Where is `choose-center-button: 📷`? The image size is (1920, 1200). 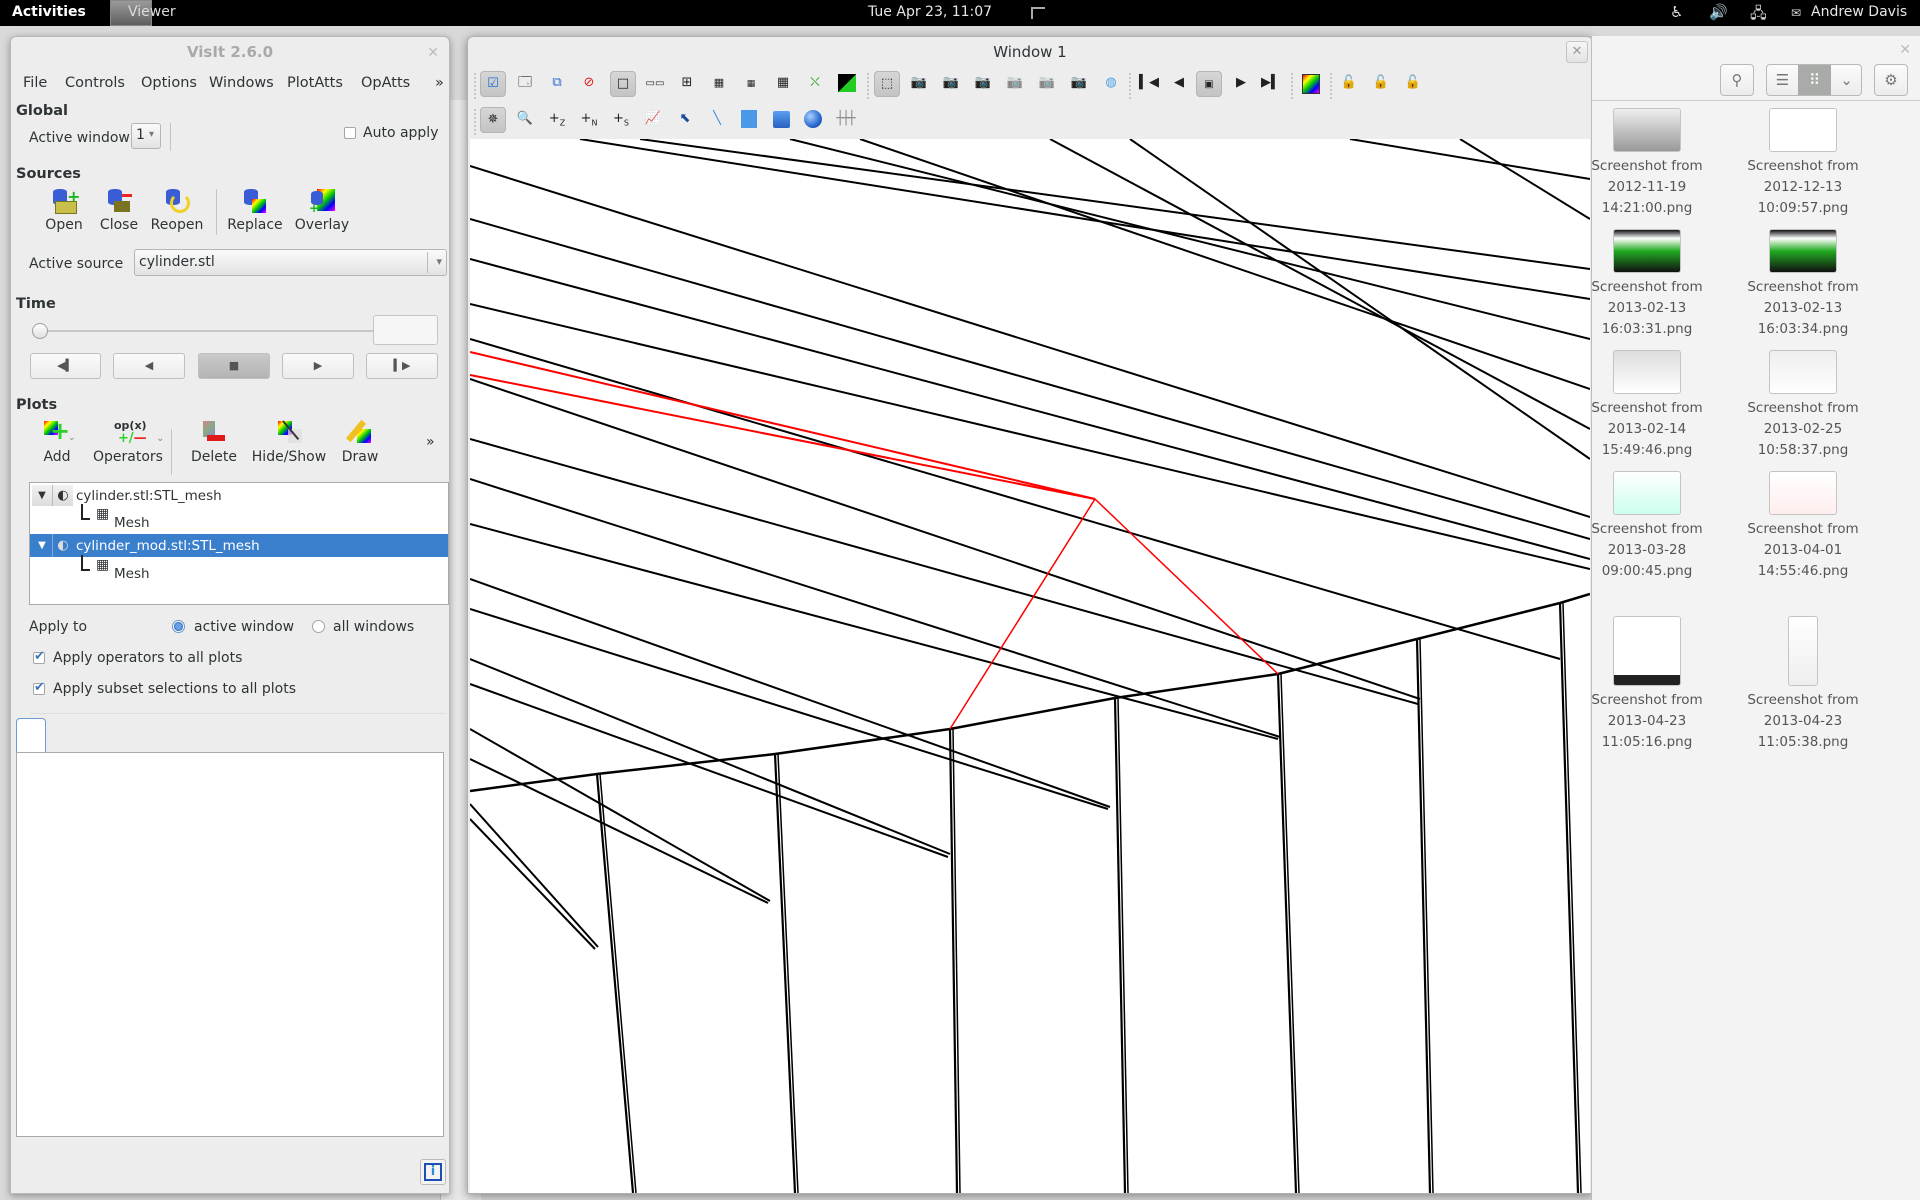 choose-center-button: 📷 is located at coordinates (1047, 84).